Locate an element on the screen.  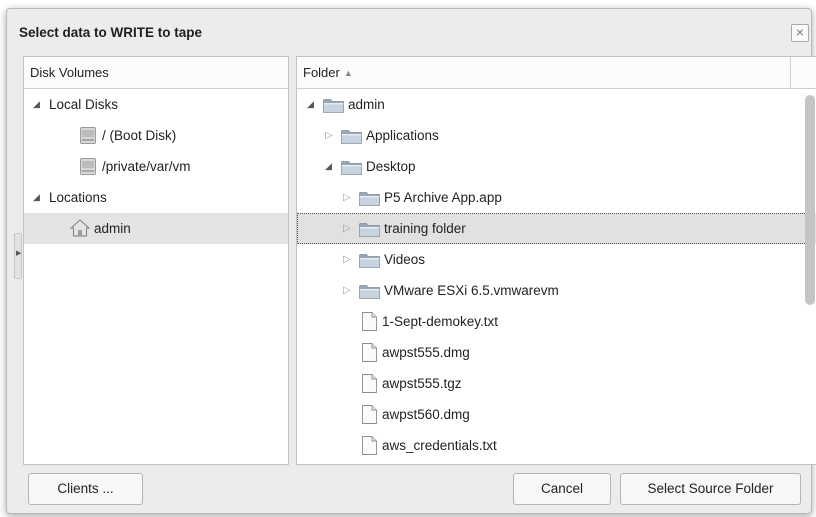
folder-label: VMware ESXi 6.5.vmwarevm is located at coordinates (471, 290).